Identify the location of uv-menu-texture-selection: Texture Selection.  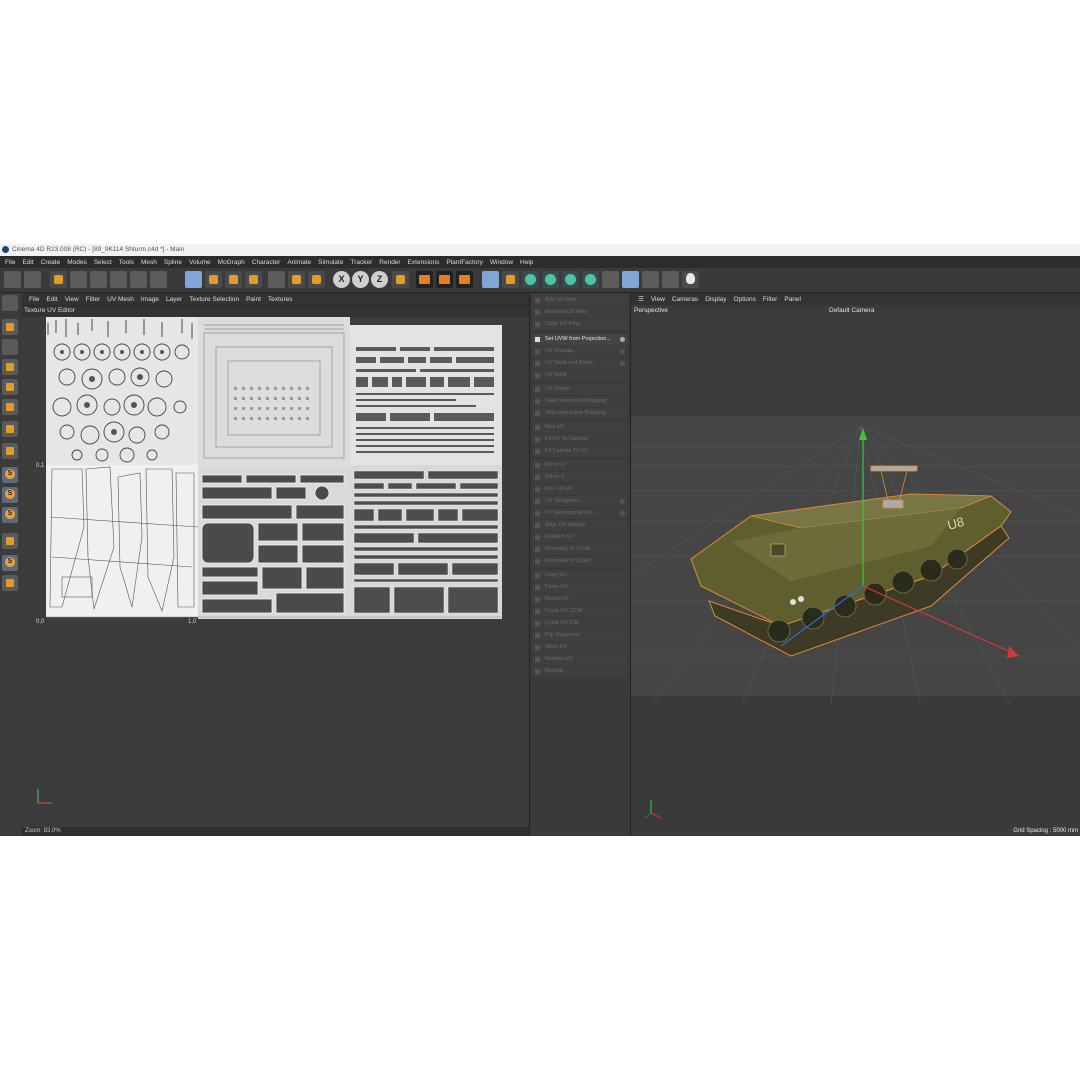
(214, 299).